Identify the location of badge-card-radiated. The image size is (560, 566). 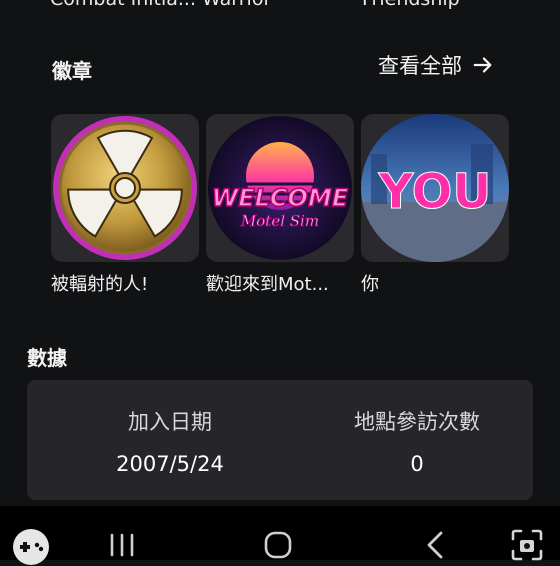
(125, 188).